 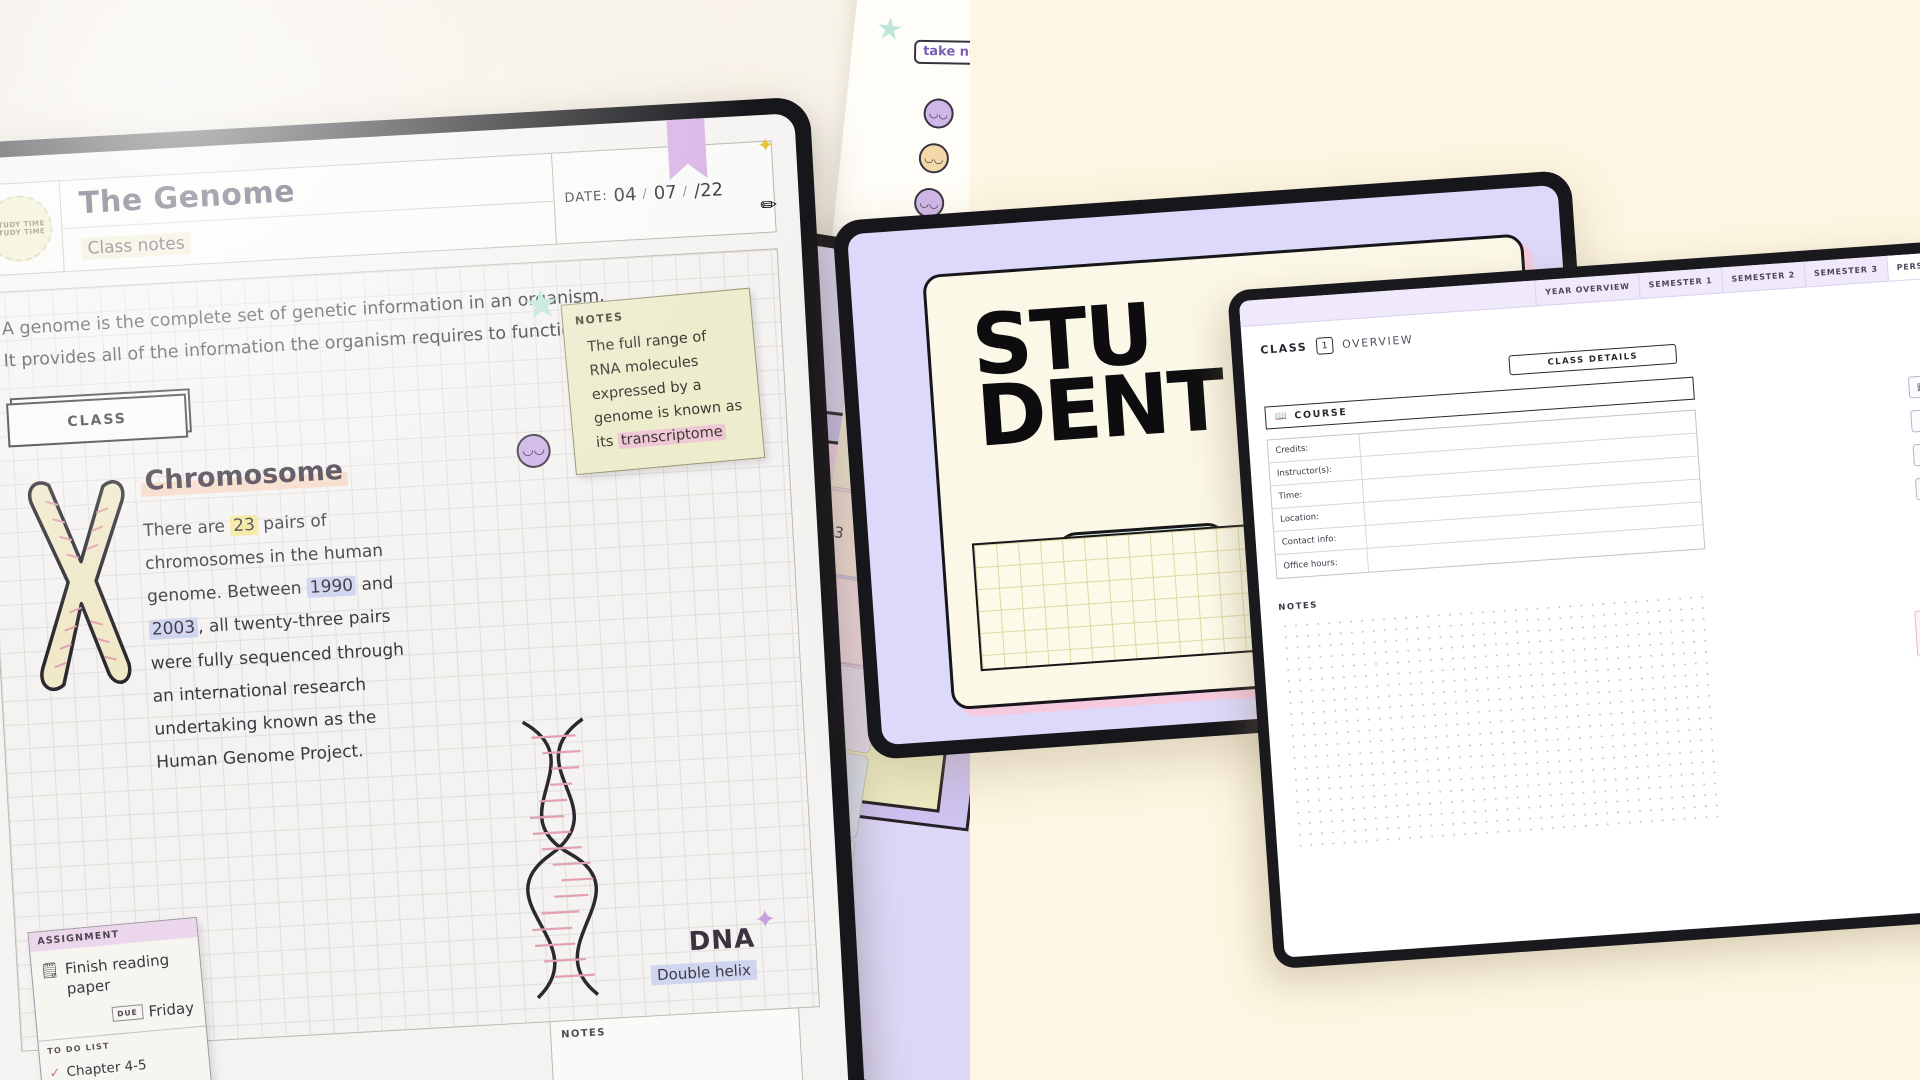 What do you see at coordinates (583, 1034) in the screenshot?
I see `bottom-notes-label: NOTES` at bounding box center [583, 1034].